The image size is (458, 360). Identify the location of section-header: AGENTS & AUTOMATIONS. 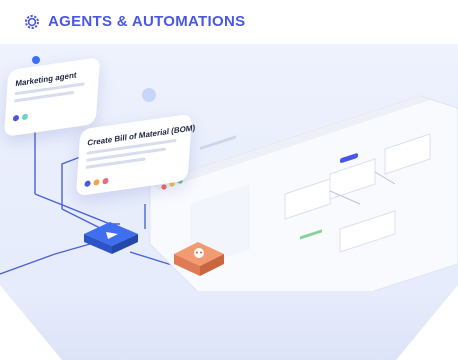
(229, 22).